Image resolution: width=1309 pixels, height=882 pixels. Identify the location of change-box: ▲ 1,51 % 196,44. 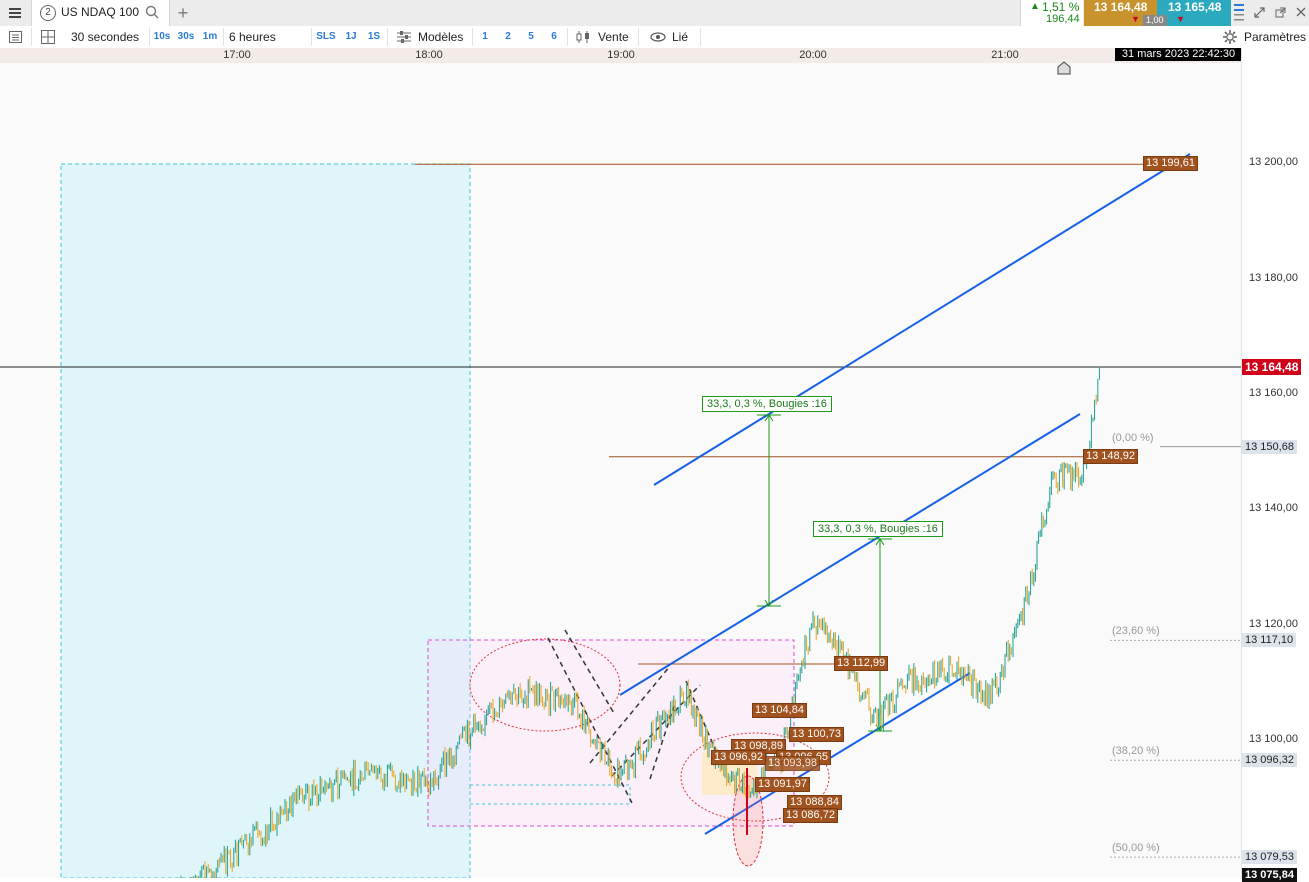
(1051, 13).